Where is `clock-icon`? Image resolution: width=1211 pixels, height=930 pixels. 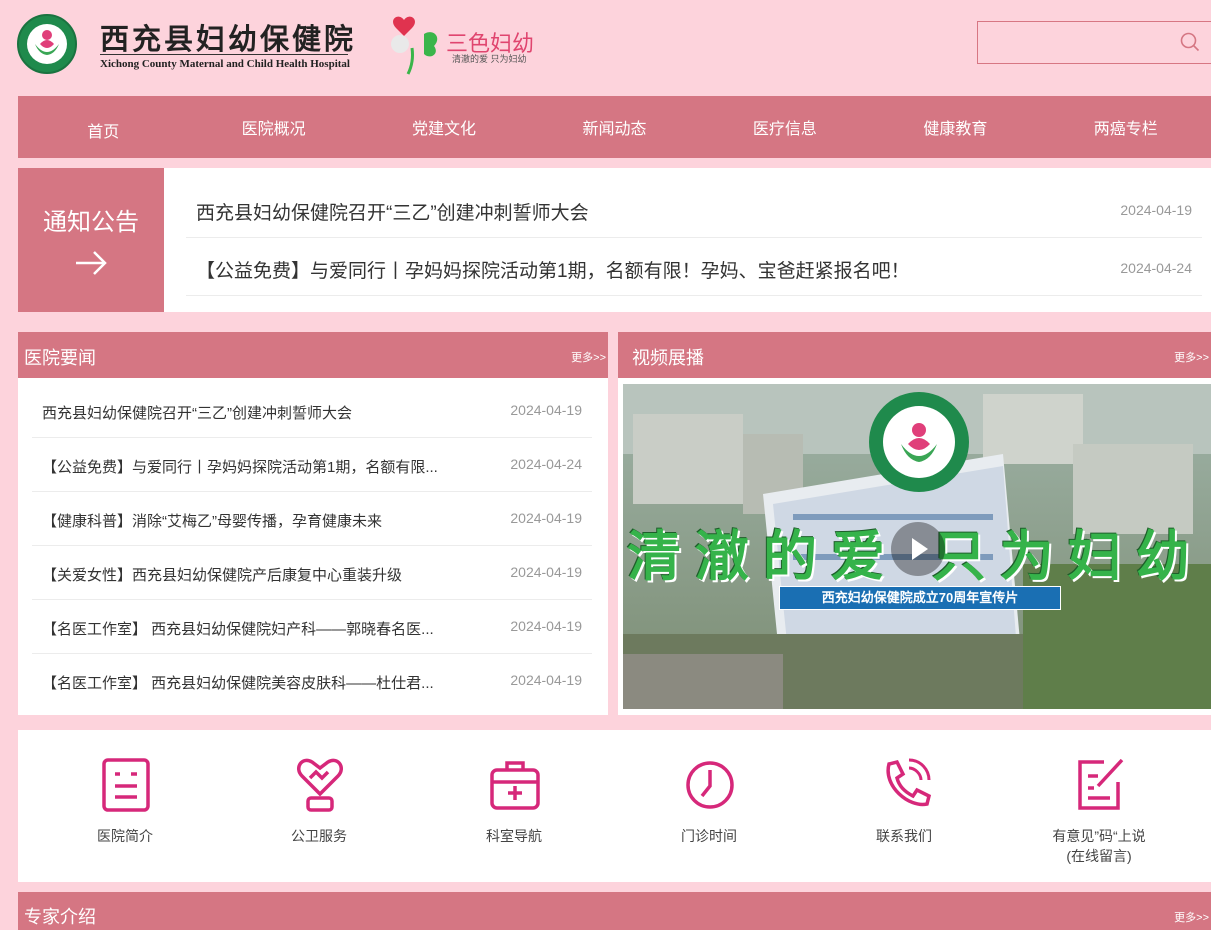 clock-icon is located at coordinates (710, 785).